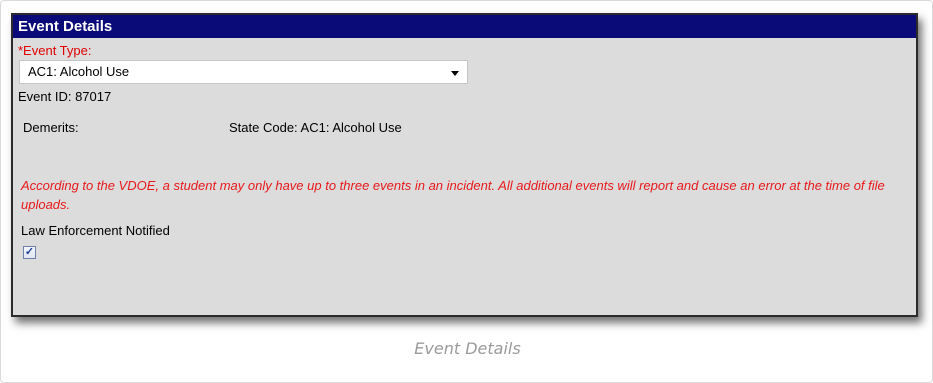 This screenshot has width=933, height=383. What do you see at coordinates (55, 50) in the screenshot?
I see `event-type-label: *Event Type:` at bounding box center [55, 50].